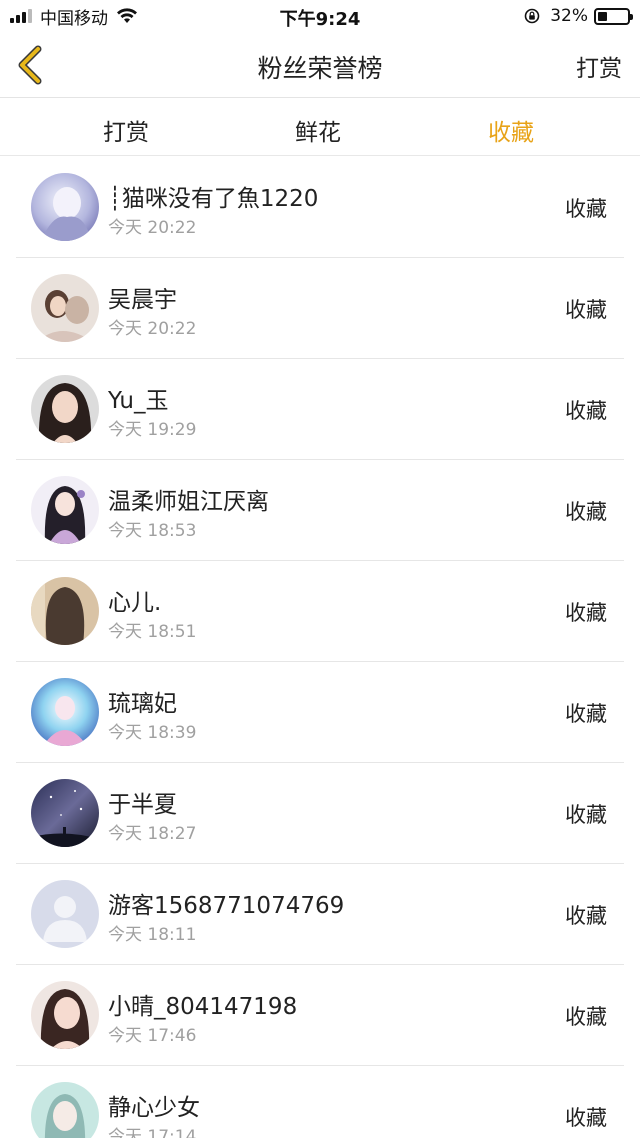  What do you see at coordinates (226, 906) in the screenshot?
I see `user-name: 游客1568771074769` at bounding box center [226, 906].